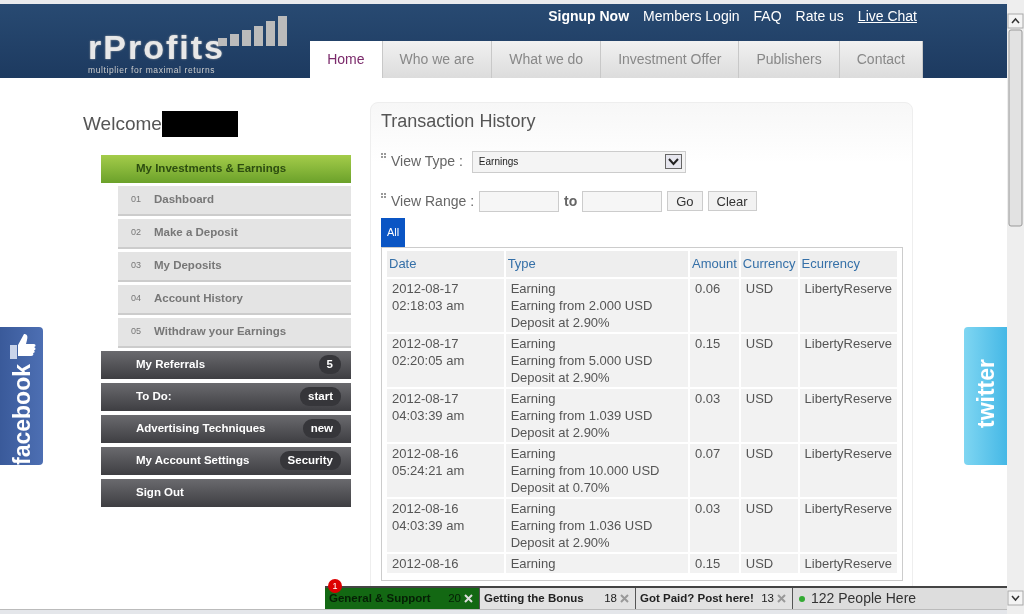 The width and height of the screenshot is (1024, 614). What do you see at coordinates (789, 59) in the screenshot?
I see `nav-tab: Publishers` at bounding box center [789, 59].